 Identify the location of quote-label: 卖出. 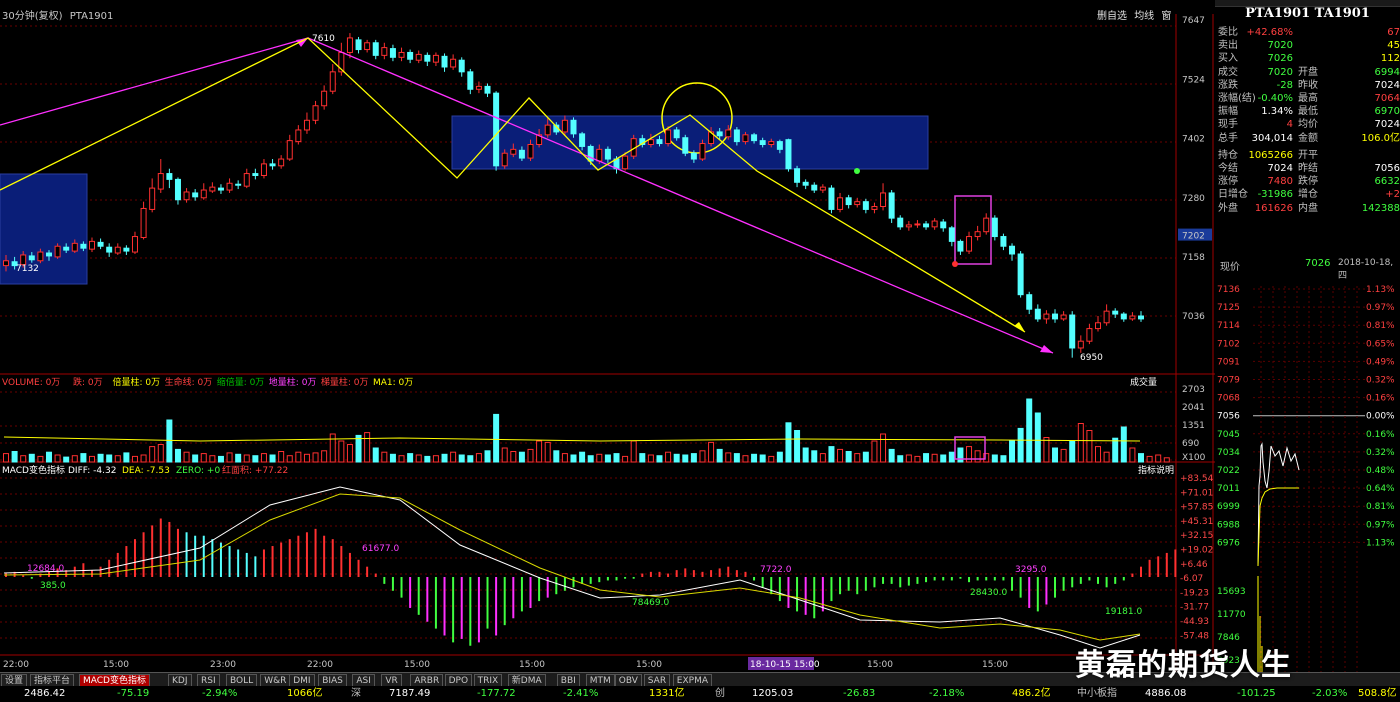
(1228, 46).